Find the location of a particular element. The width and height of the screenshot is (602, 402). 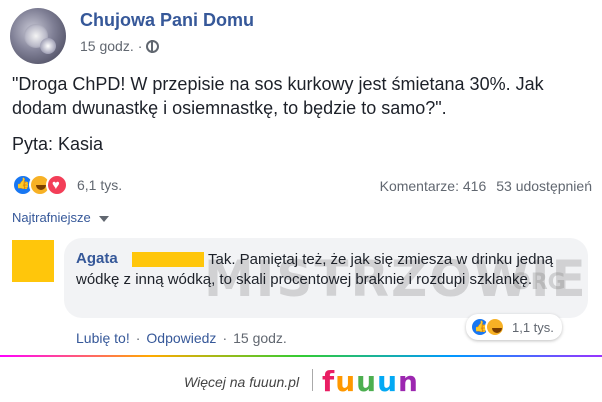

page-name-link: Chujowa Pani Domu is located at coordinates (167, 20).